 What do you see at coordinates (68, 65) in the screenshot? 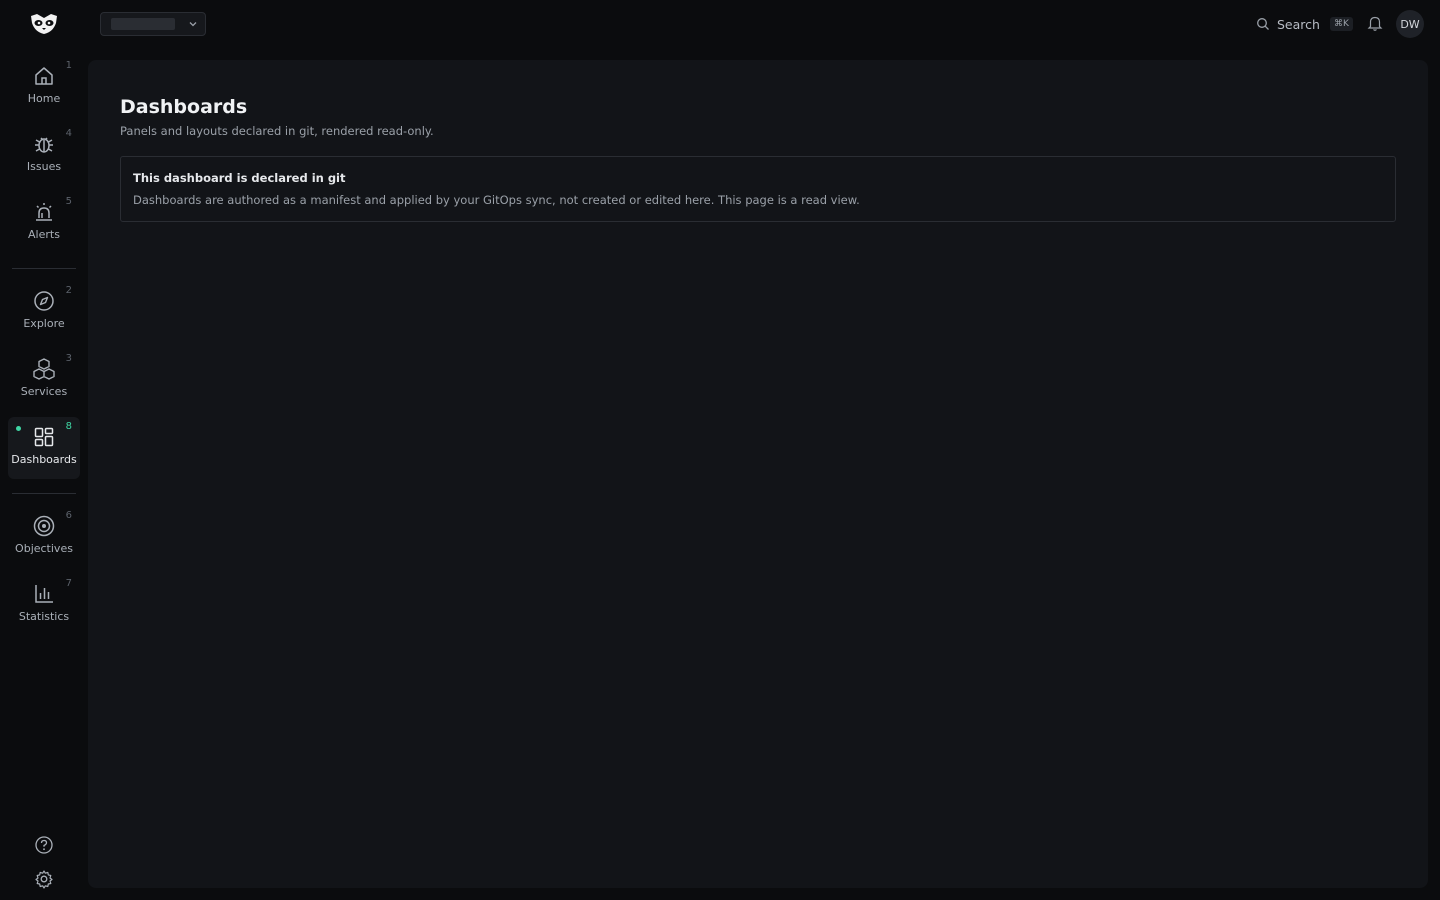
I see `shortcut-number: 1` at bounding box center [68, 65].